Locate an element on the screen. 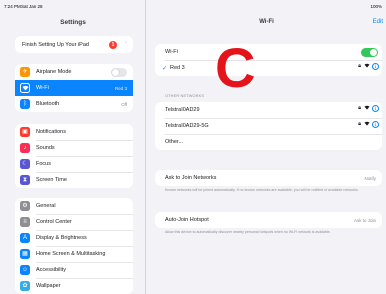 The image size is (386, 294). sidebar-item-sounds: ♪ Sounds is located at coordinates (74, 148).